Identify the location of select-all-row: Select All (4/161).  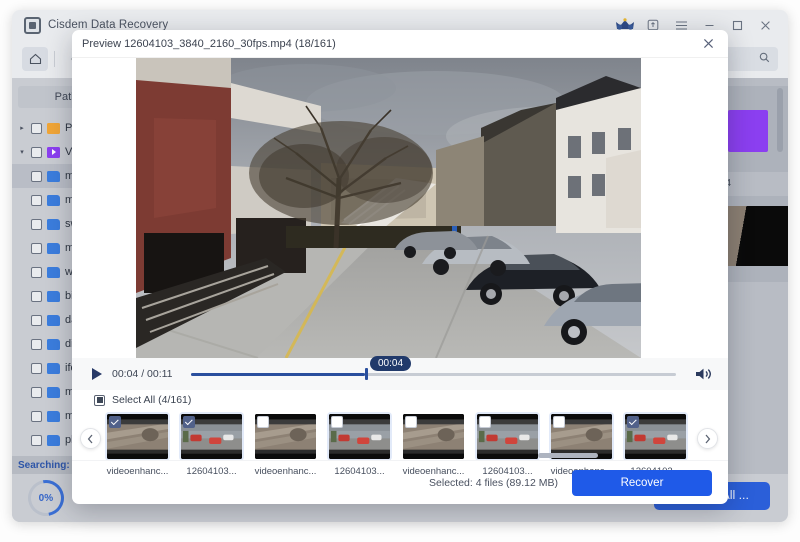
(400, 400).